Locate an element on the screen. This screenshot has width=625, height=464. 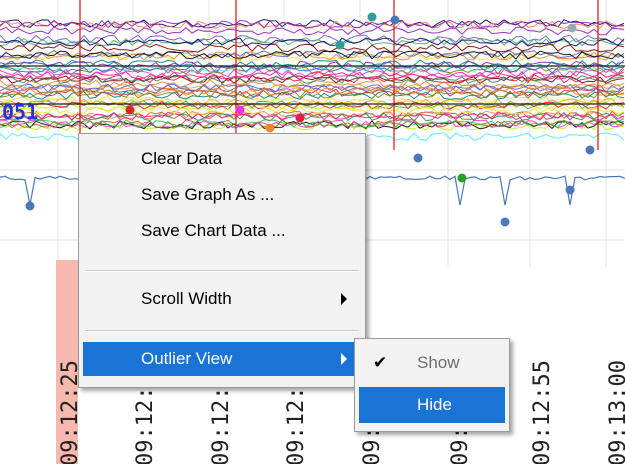
series-label: 051 is located at coordinates (20, 112).